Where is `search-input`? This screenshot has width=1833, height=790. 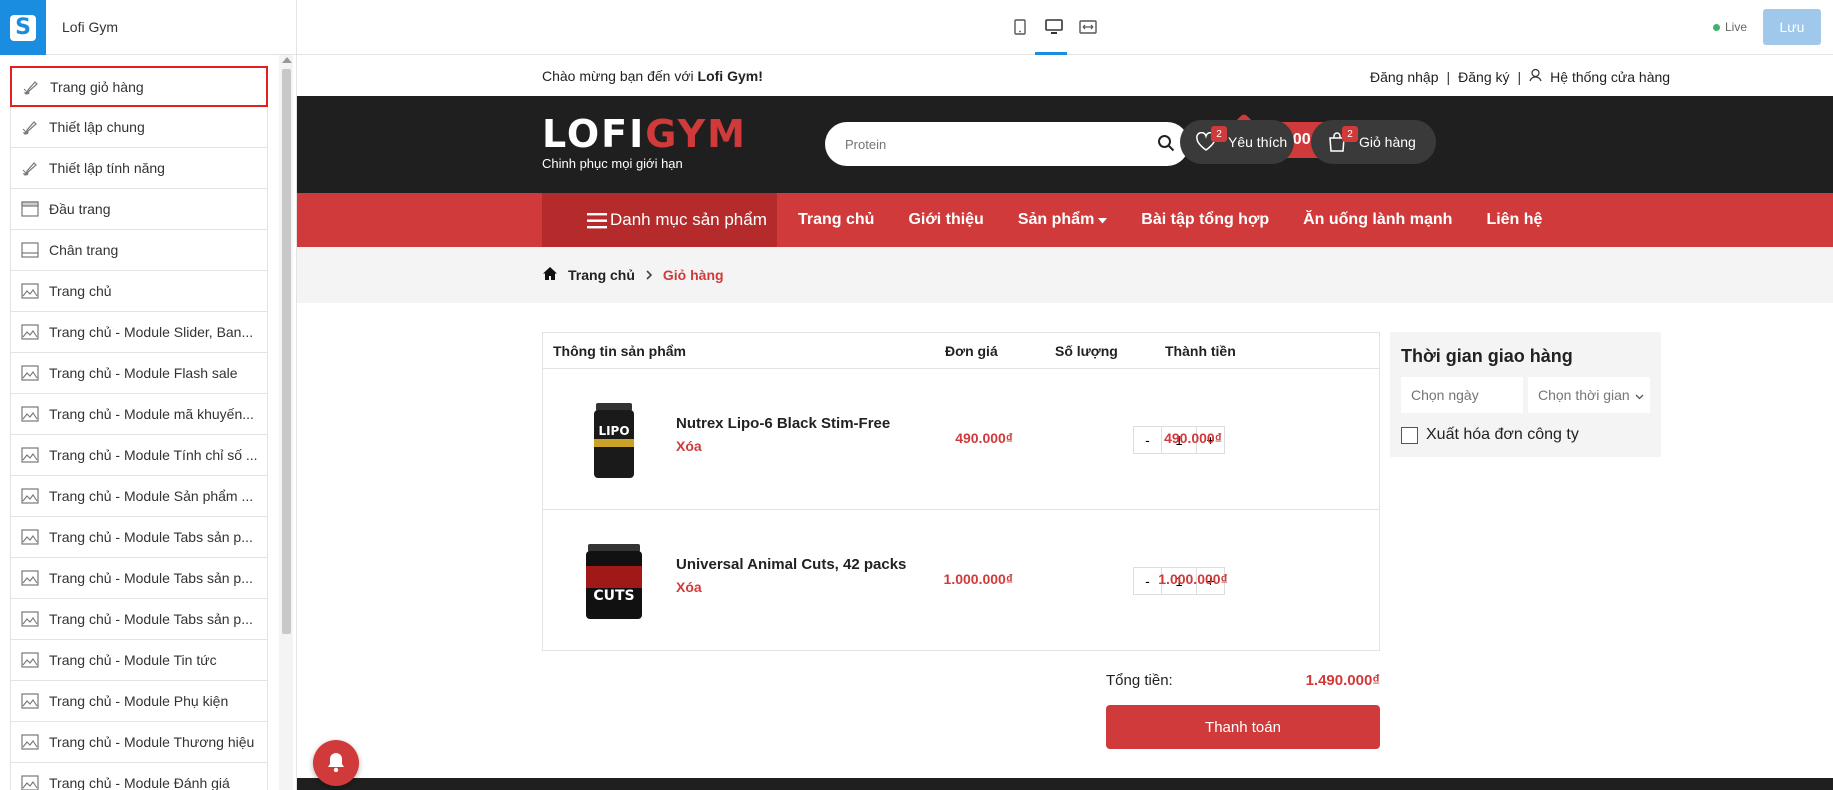
search-input is located at coordinates (995, 144).